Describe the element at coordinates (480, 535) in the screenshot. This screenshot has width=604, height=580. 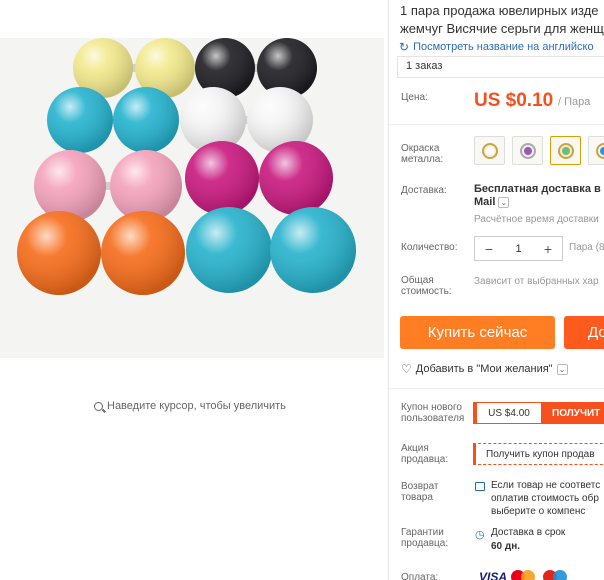
I see `clock-icon: ◷` at that location.